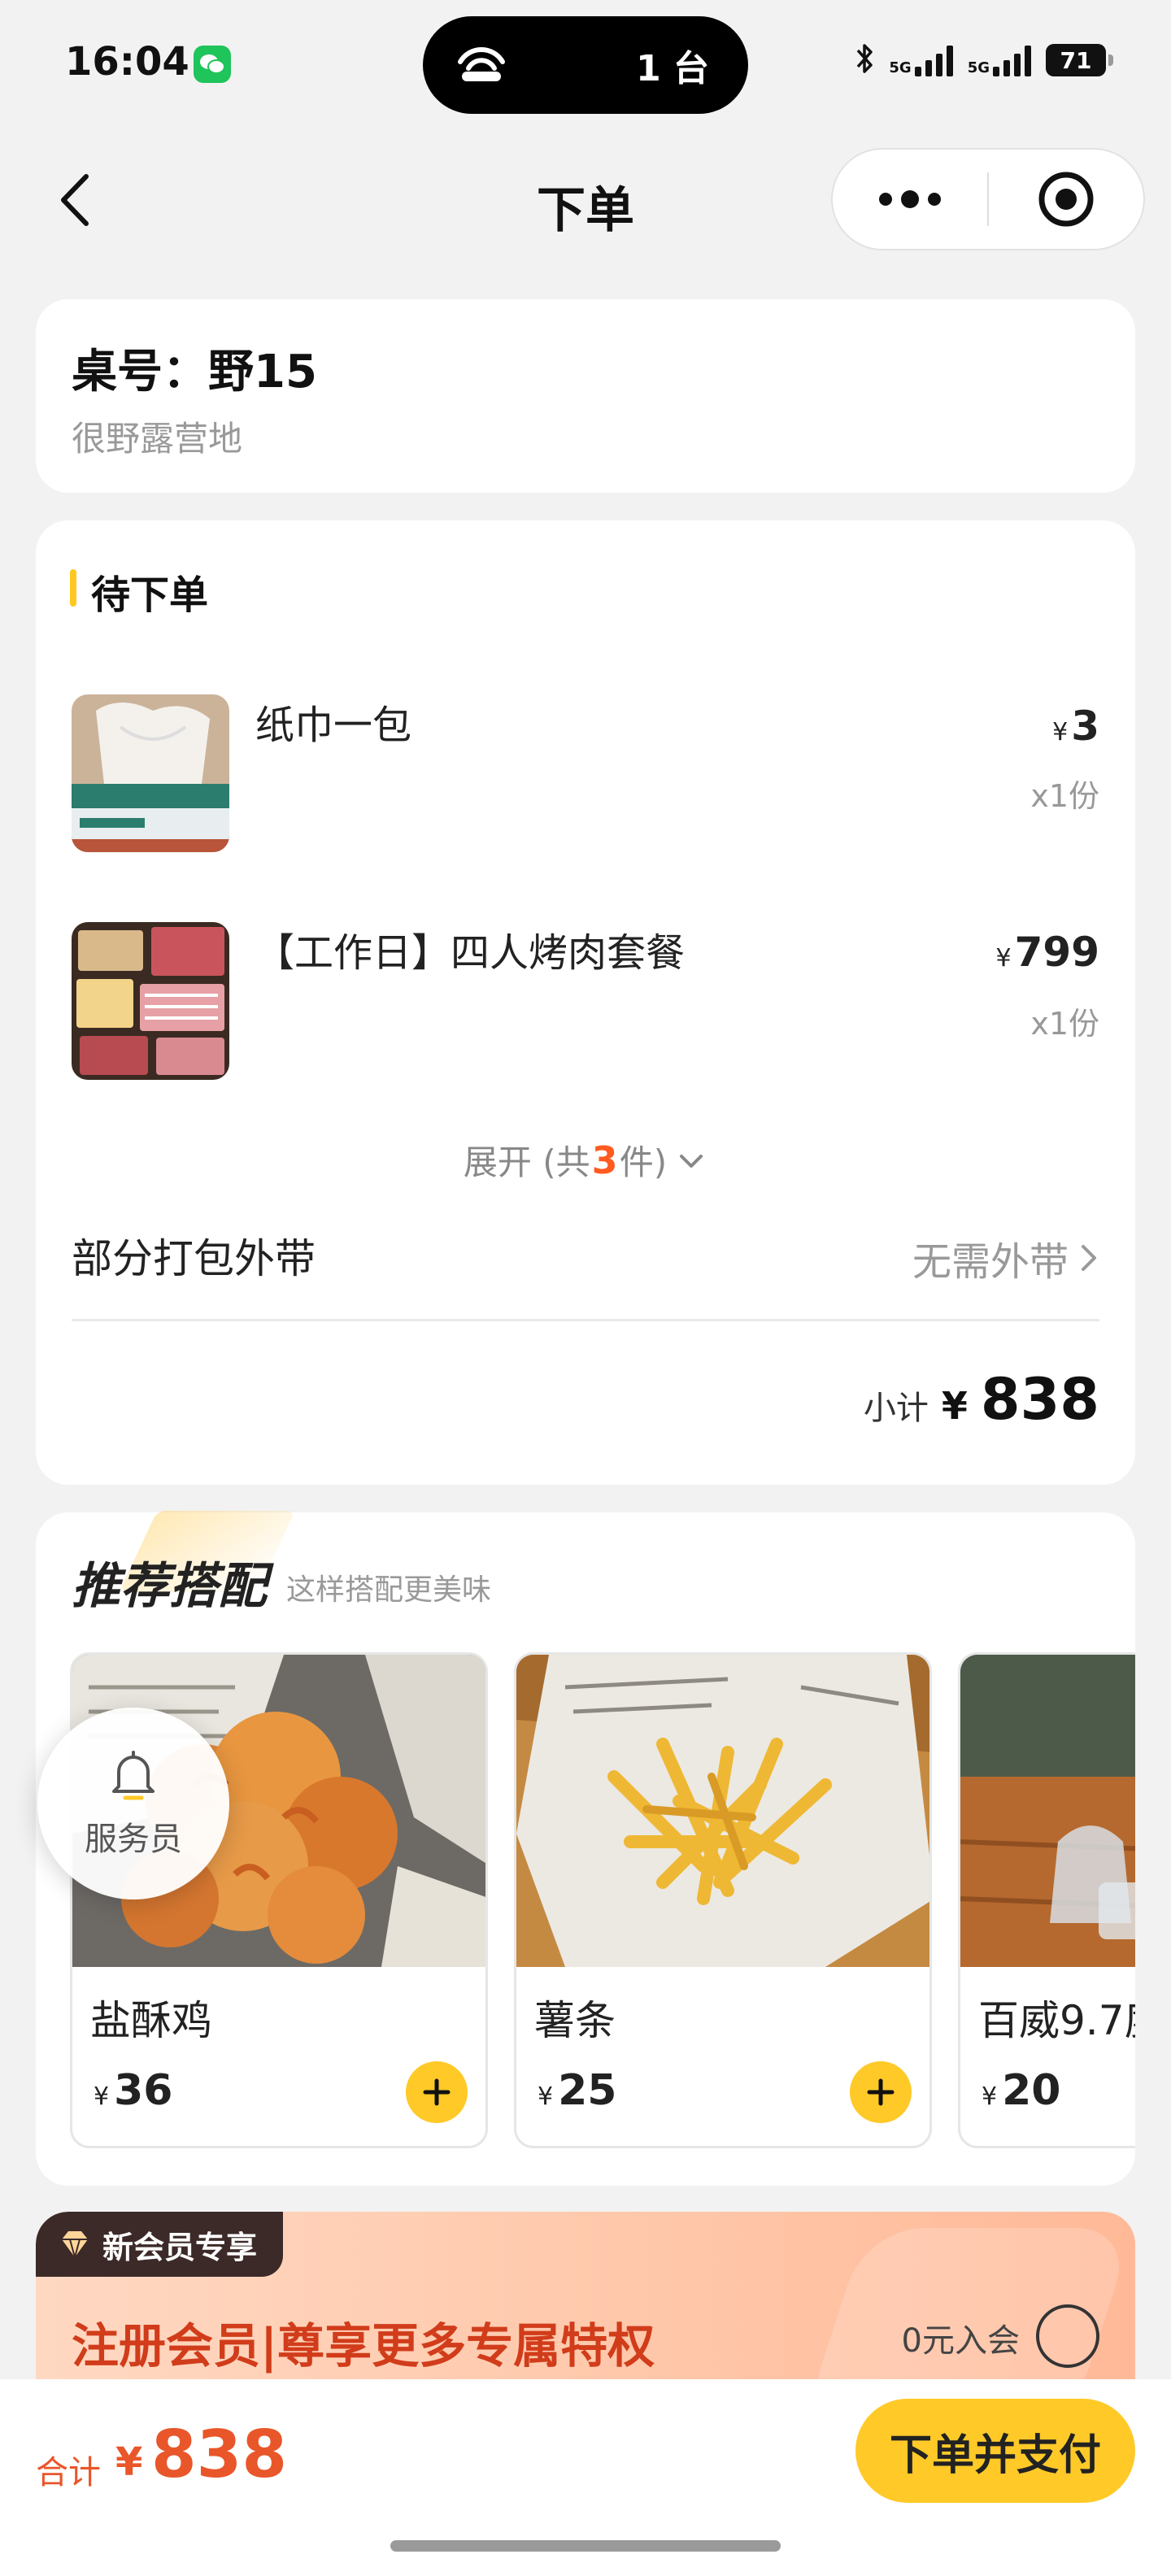 This screenshot has height=2576, width=1171. Describe the element at coordinates (588, 2090) in the screenshot. I see `recommendation-price-value: 25` at that location.